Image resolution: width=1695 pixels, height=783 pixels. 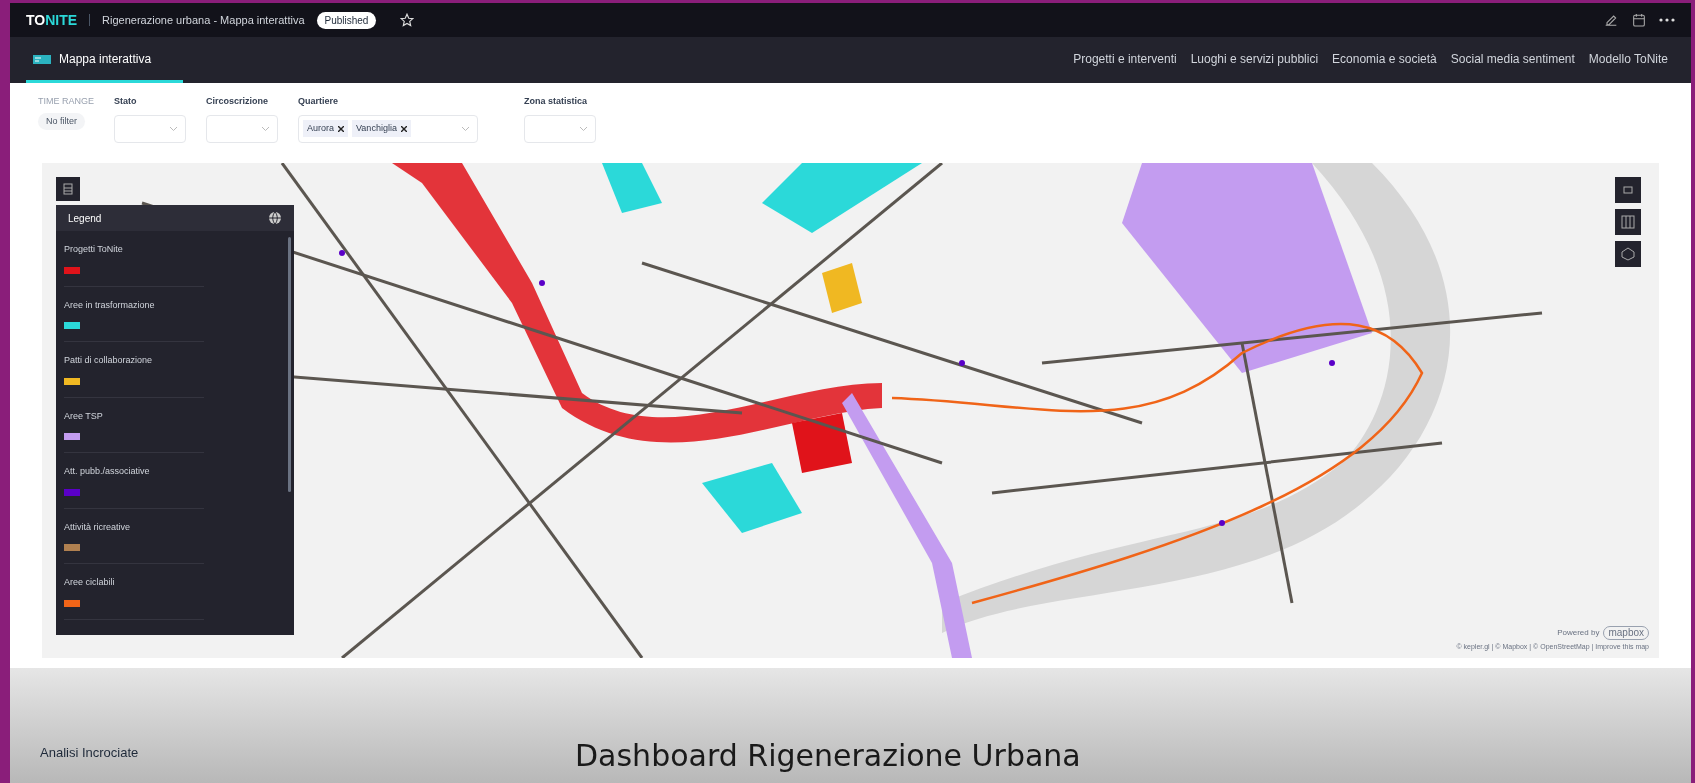 What do you see at coordinates (1384, 60) in the screenshot?
I see `nav-tab: Economia e società` at bounding box center [1384, 60].